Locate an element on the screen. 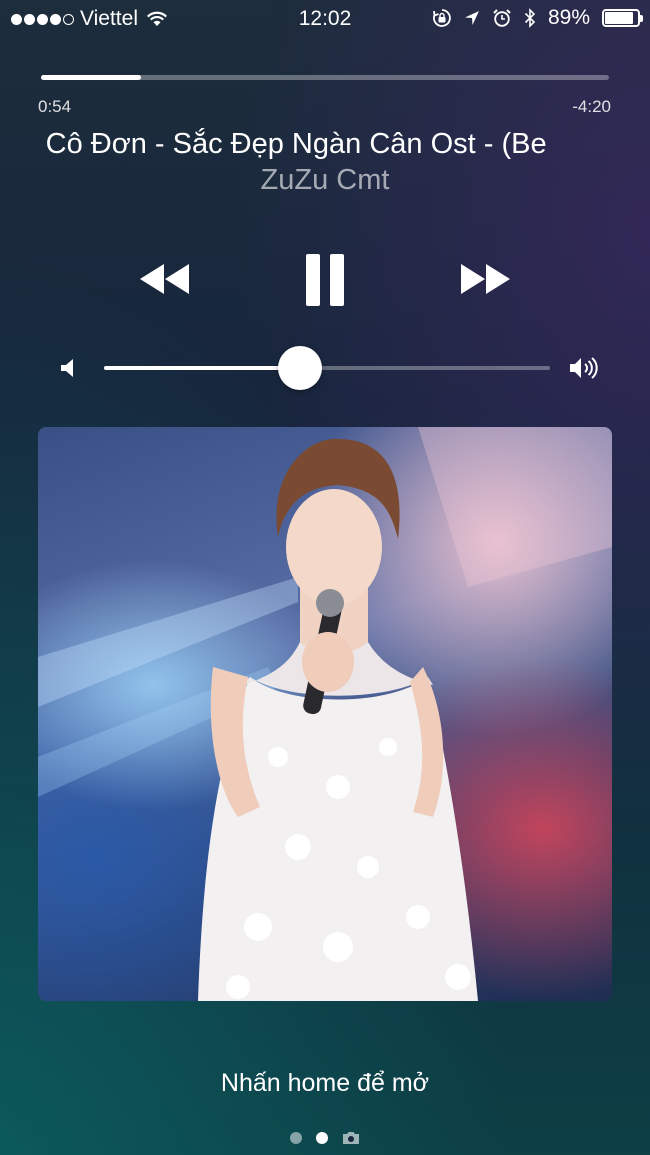 The height and width of the screenshot is (1155, 650). playback-scrubber is located at coordinates (325, 77).